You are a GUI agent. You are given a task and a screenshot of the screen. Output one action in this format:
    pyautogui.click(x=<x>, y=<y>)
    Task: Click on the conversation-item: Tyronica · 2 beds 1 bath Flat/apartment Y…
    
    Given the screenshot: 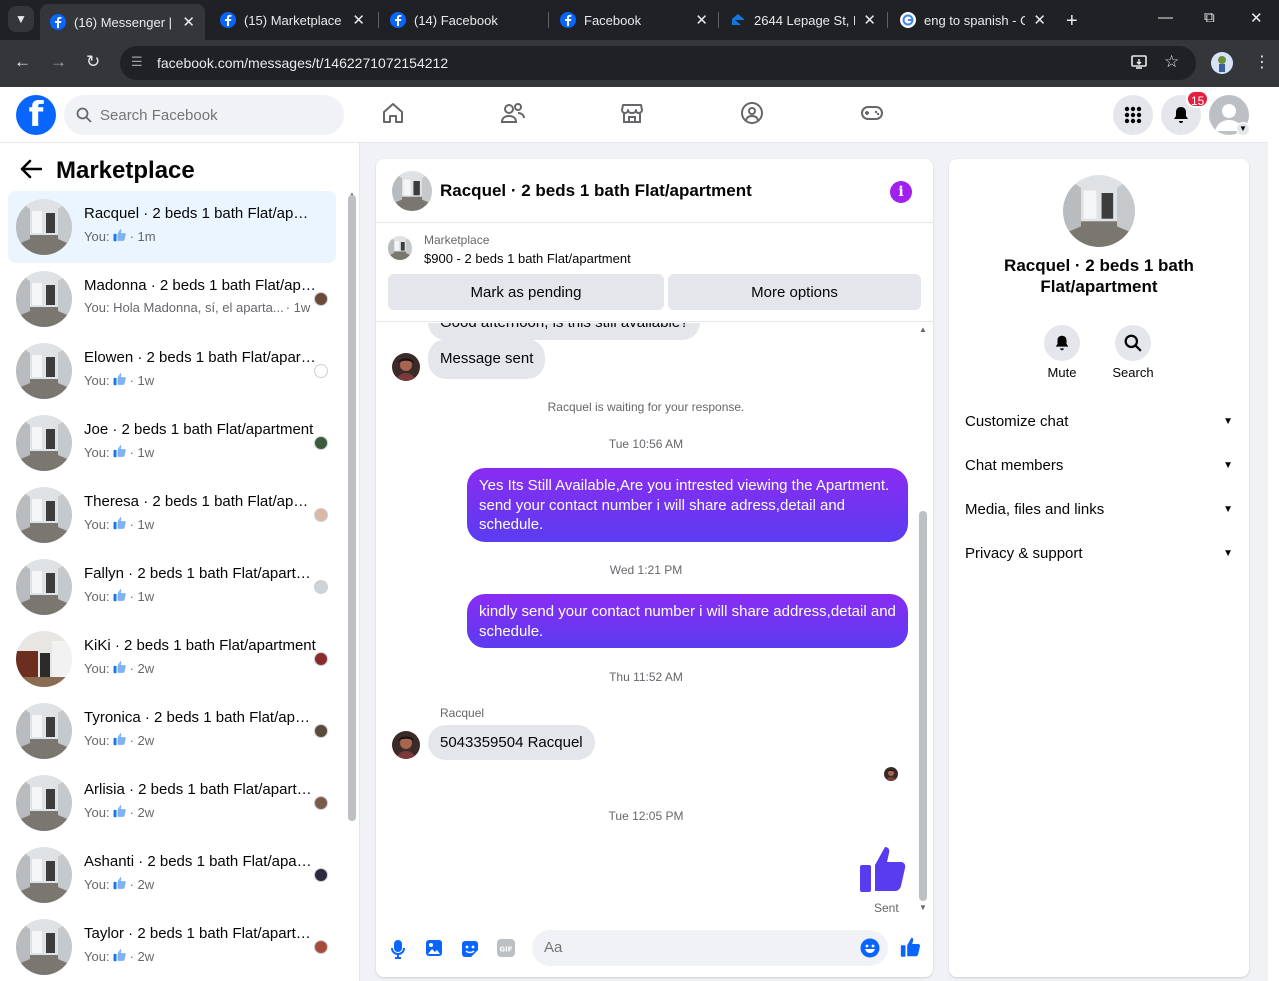 What is the action you would take?
    pyautogui.click(x=172, y=731)
    